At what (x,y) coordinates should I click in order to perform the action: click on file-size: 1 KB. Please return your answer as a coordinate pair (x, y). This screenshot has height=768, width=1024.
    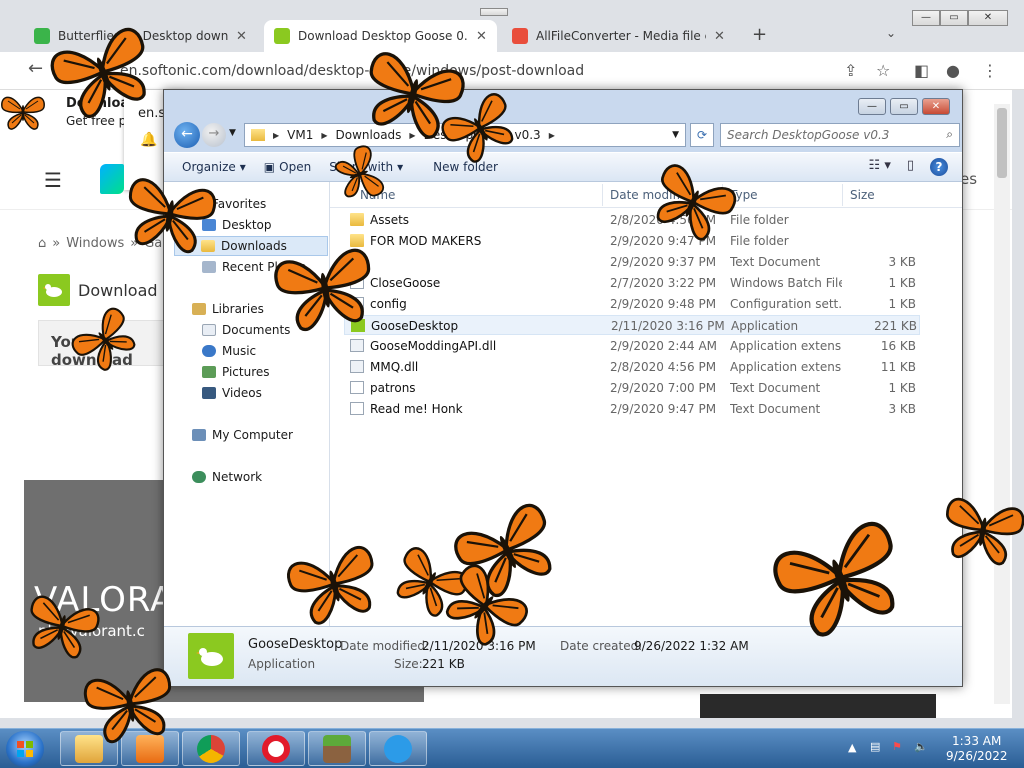
    Looking at the image, I should click on (902, 283).